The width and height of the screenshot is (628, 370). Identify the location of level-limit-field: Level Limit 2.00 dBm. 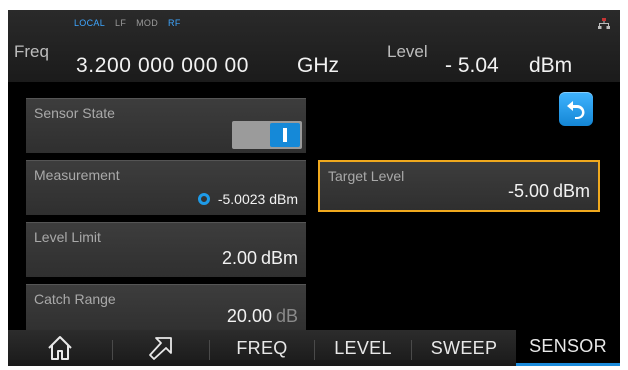
(166, 249).